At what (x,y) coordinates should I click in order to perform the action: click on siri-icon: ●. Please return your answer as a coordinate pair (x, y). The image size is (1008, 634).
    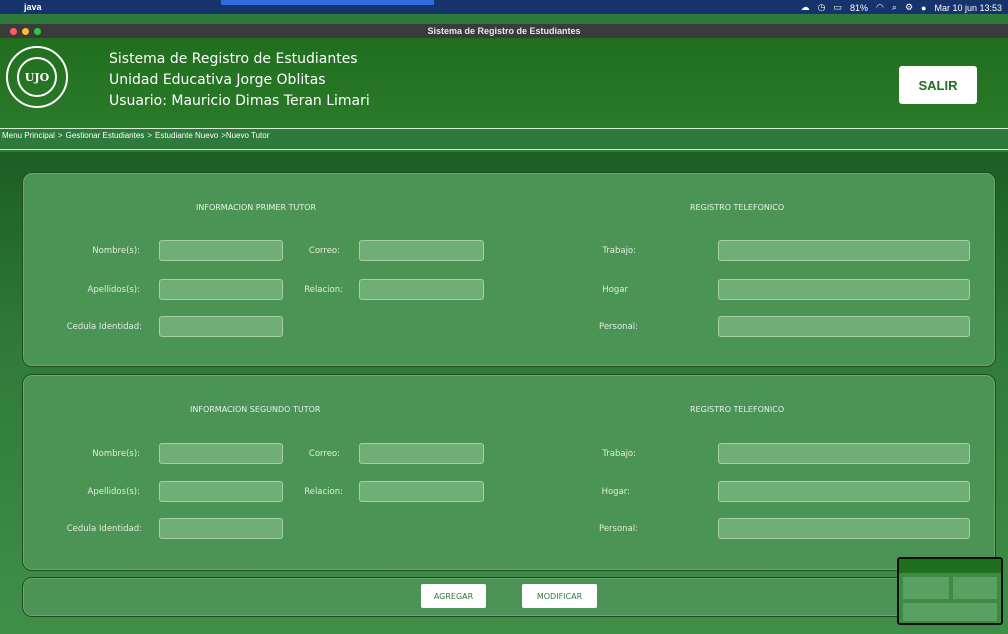
    Looking at the image, I should click on (923, 8).